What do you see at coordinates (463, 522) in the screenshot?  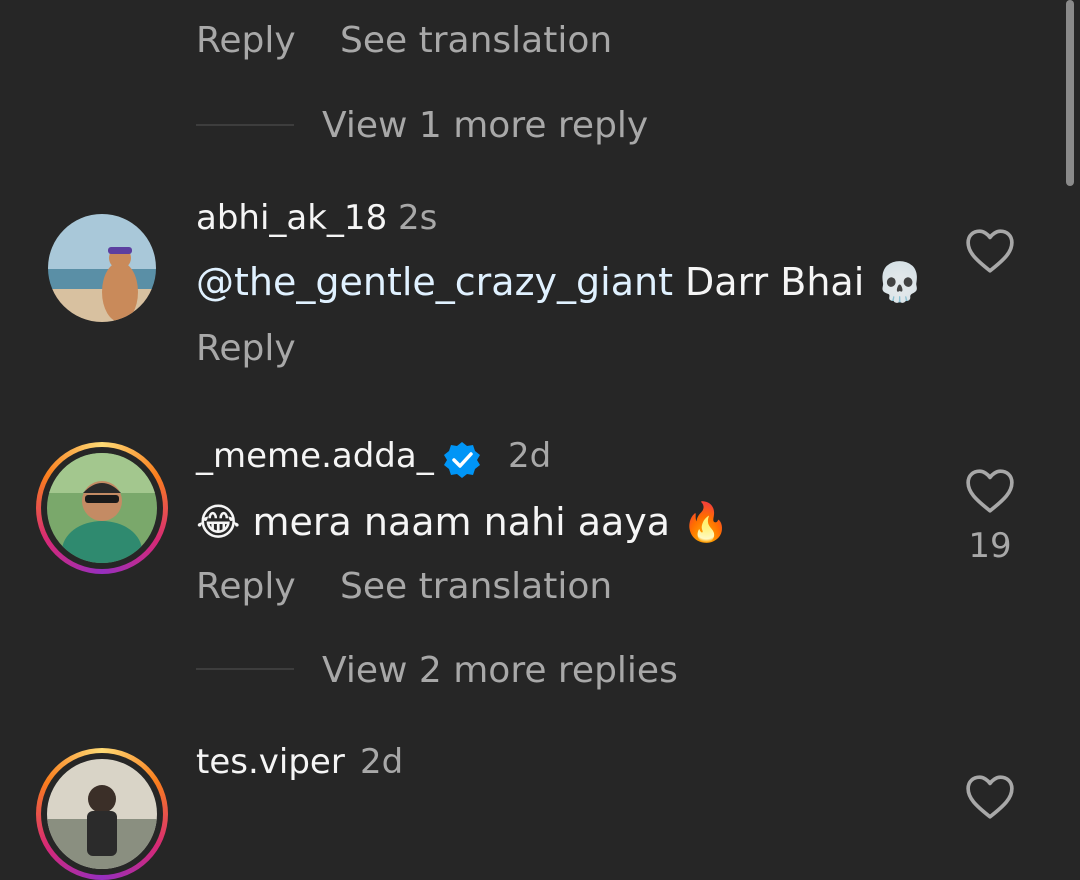 I see `comment-text: 😂 mera naam nahi aaya 🔥` at bounding box center [463, 522].